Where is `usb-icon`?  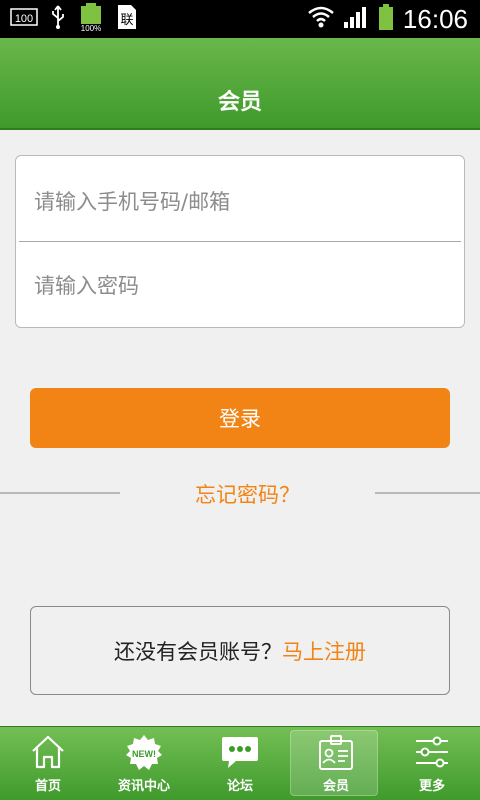
usb-icon is located at coordinates (58, 19).